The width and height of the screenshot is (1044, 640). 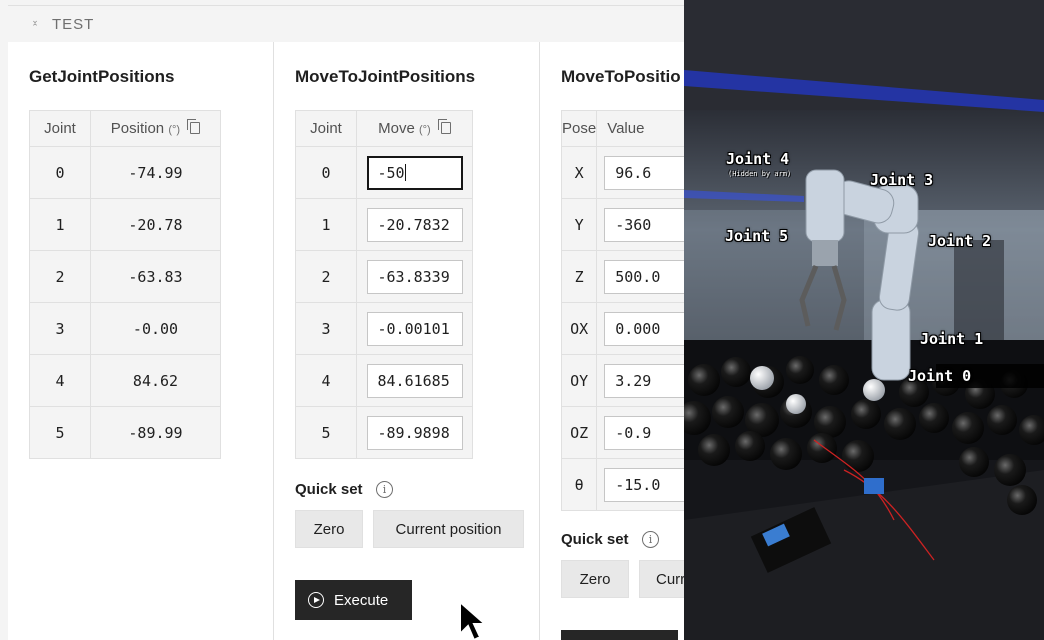 I want to click on column-header-move: Move (°), so click(x=414, y=128).